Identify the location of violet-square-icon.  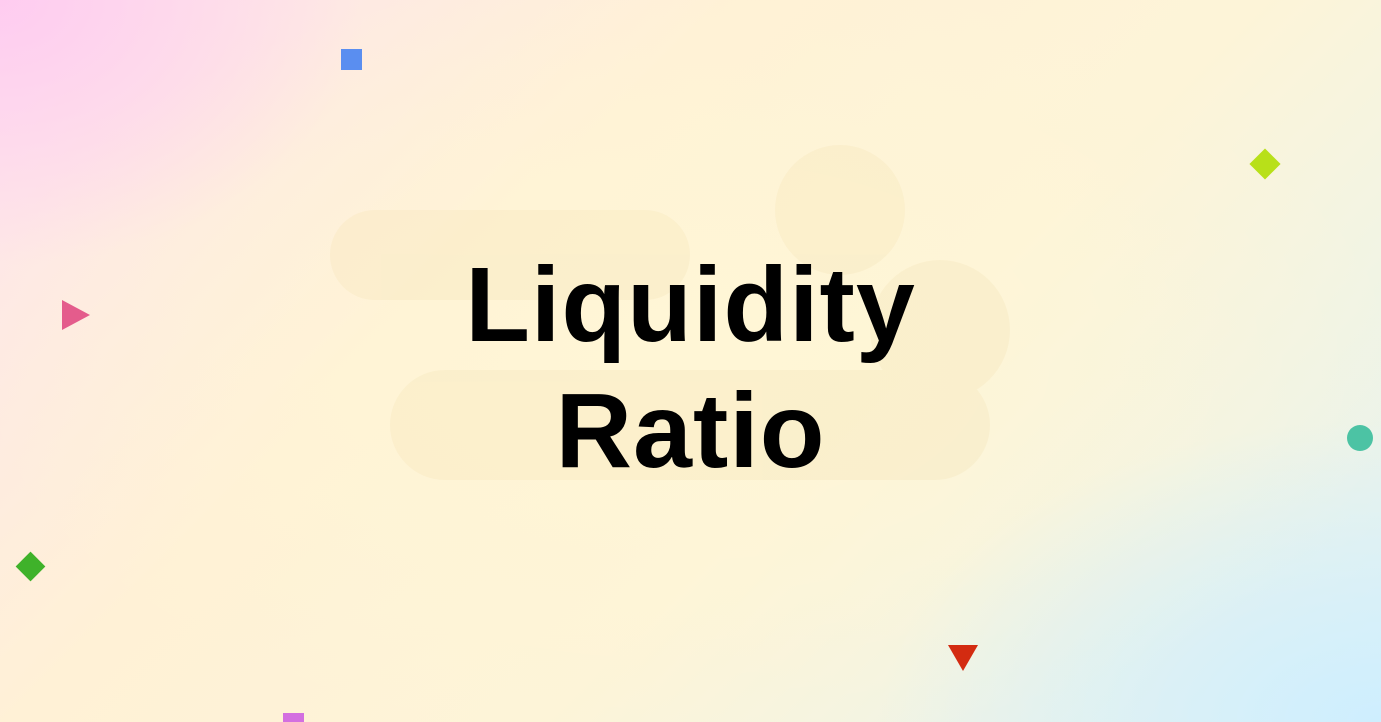
(293, 717).